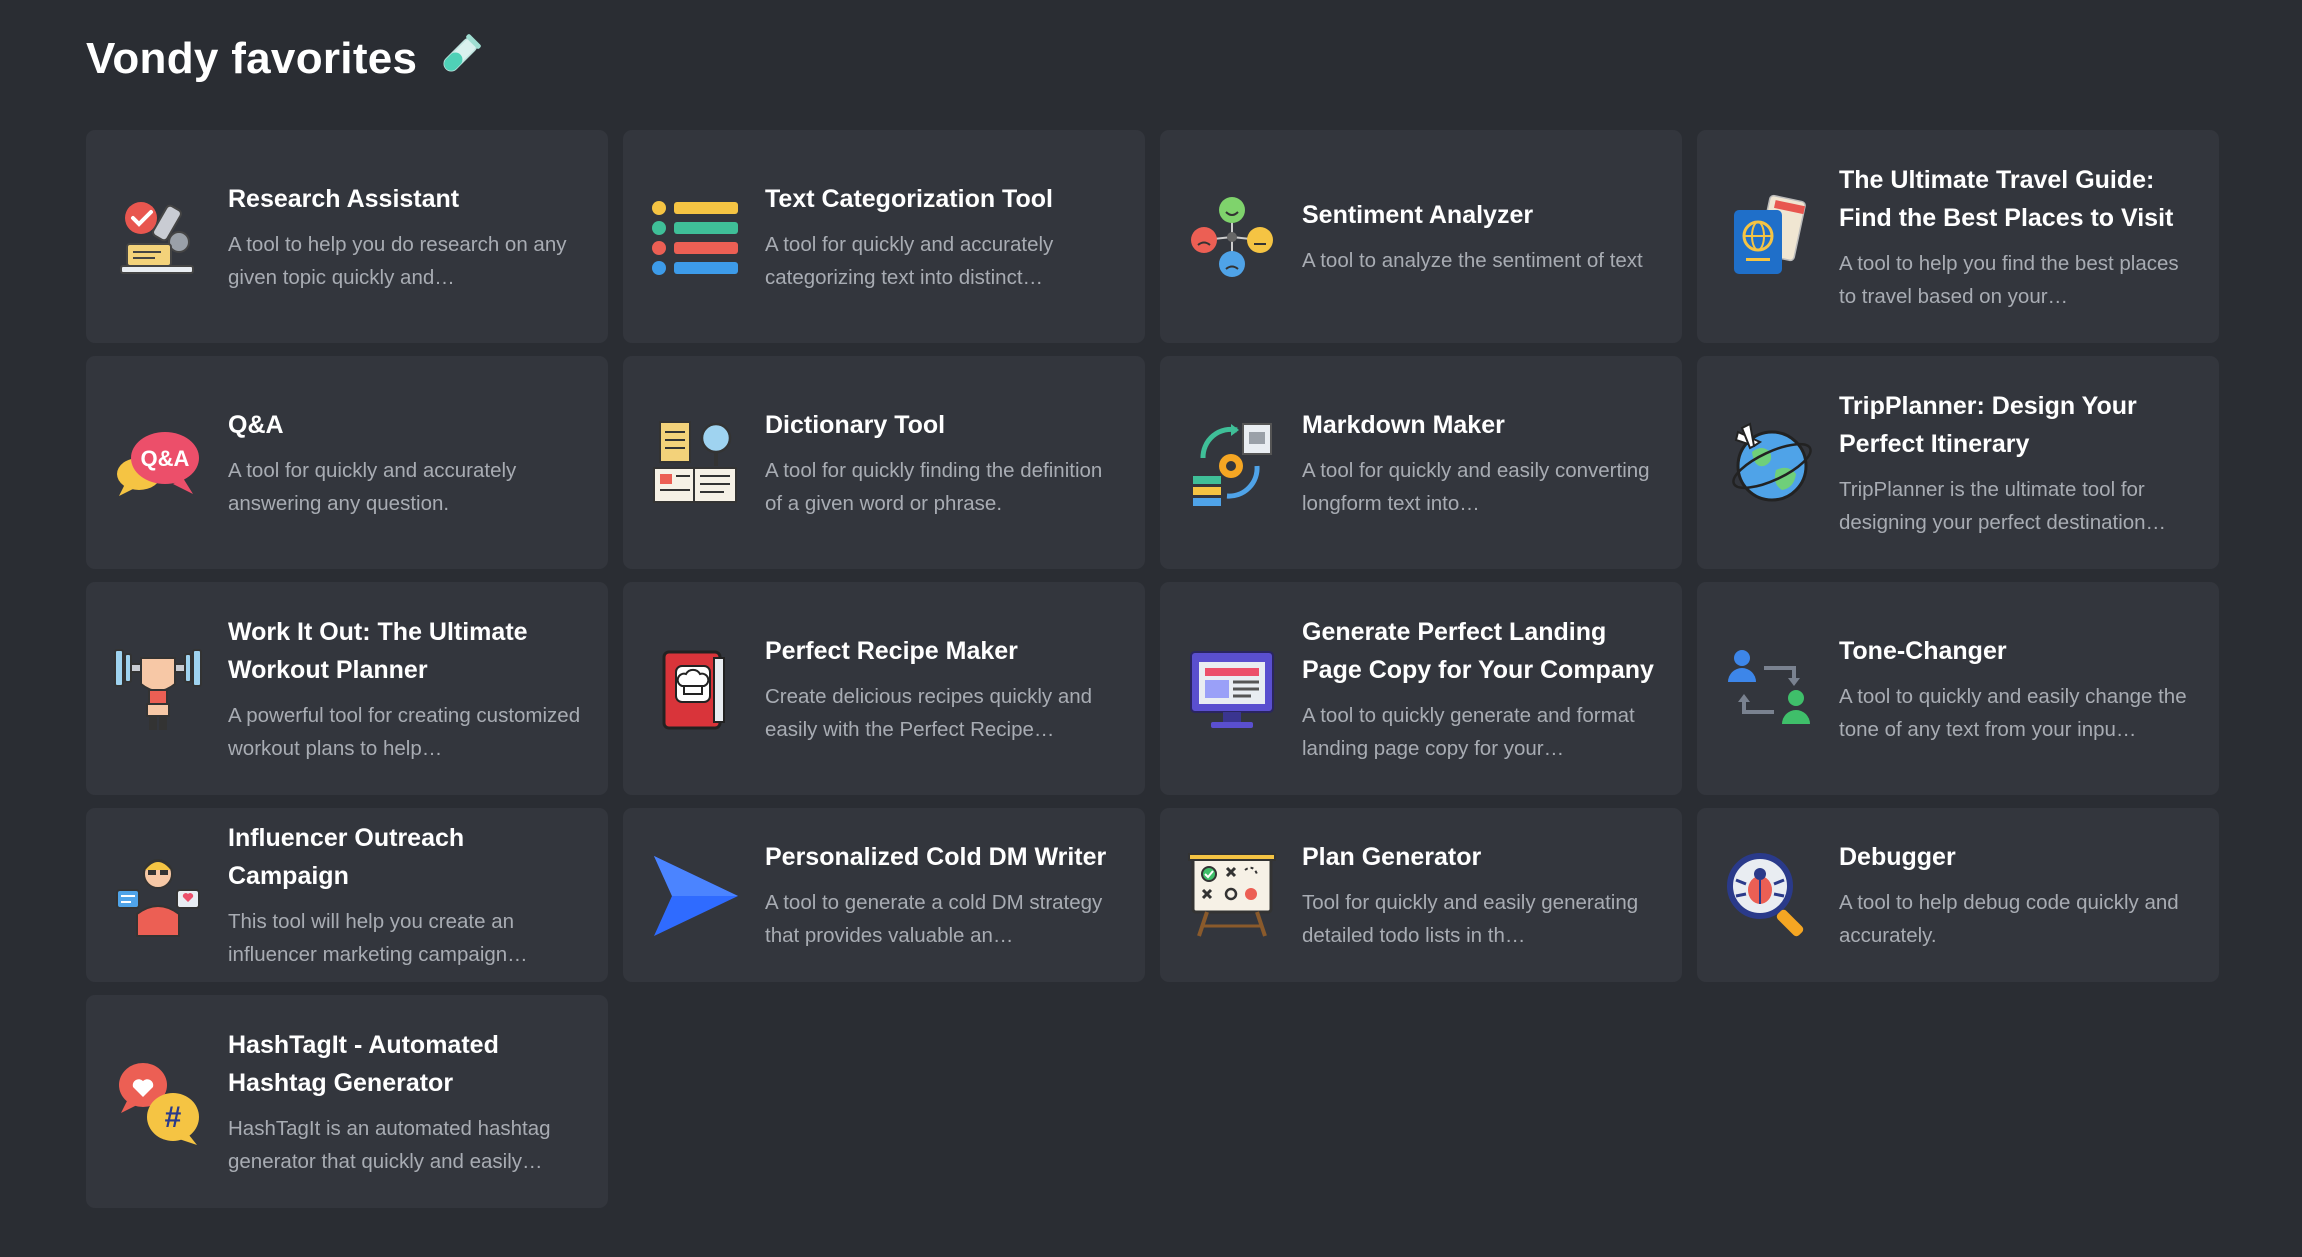  What do you see at coordinates (1403, 424) in the screenshot?
I see `card-title: Markdown Maker` at bounding box center [1403, 424].